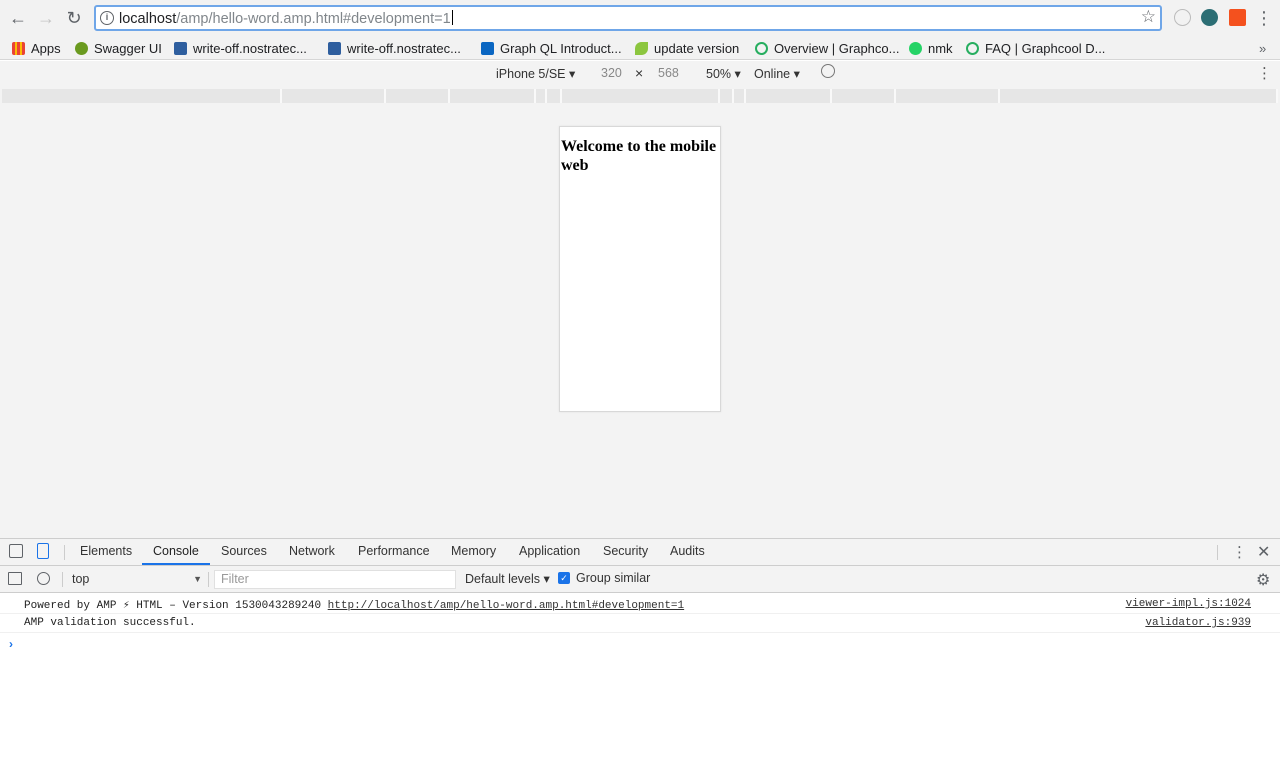 The width and height of the screenshot is (1280, 763). Describe the element at coordinates (1188, 604) in the screenshot. I see `log-source-link: viewer-impl.js:1024` at that location.